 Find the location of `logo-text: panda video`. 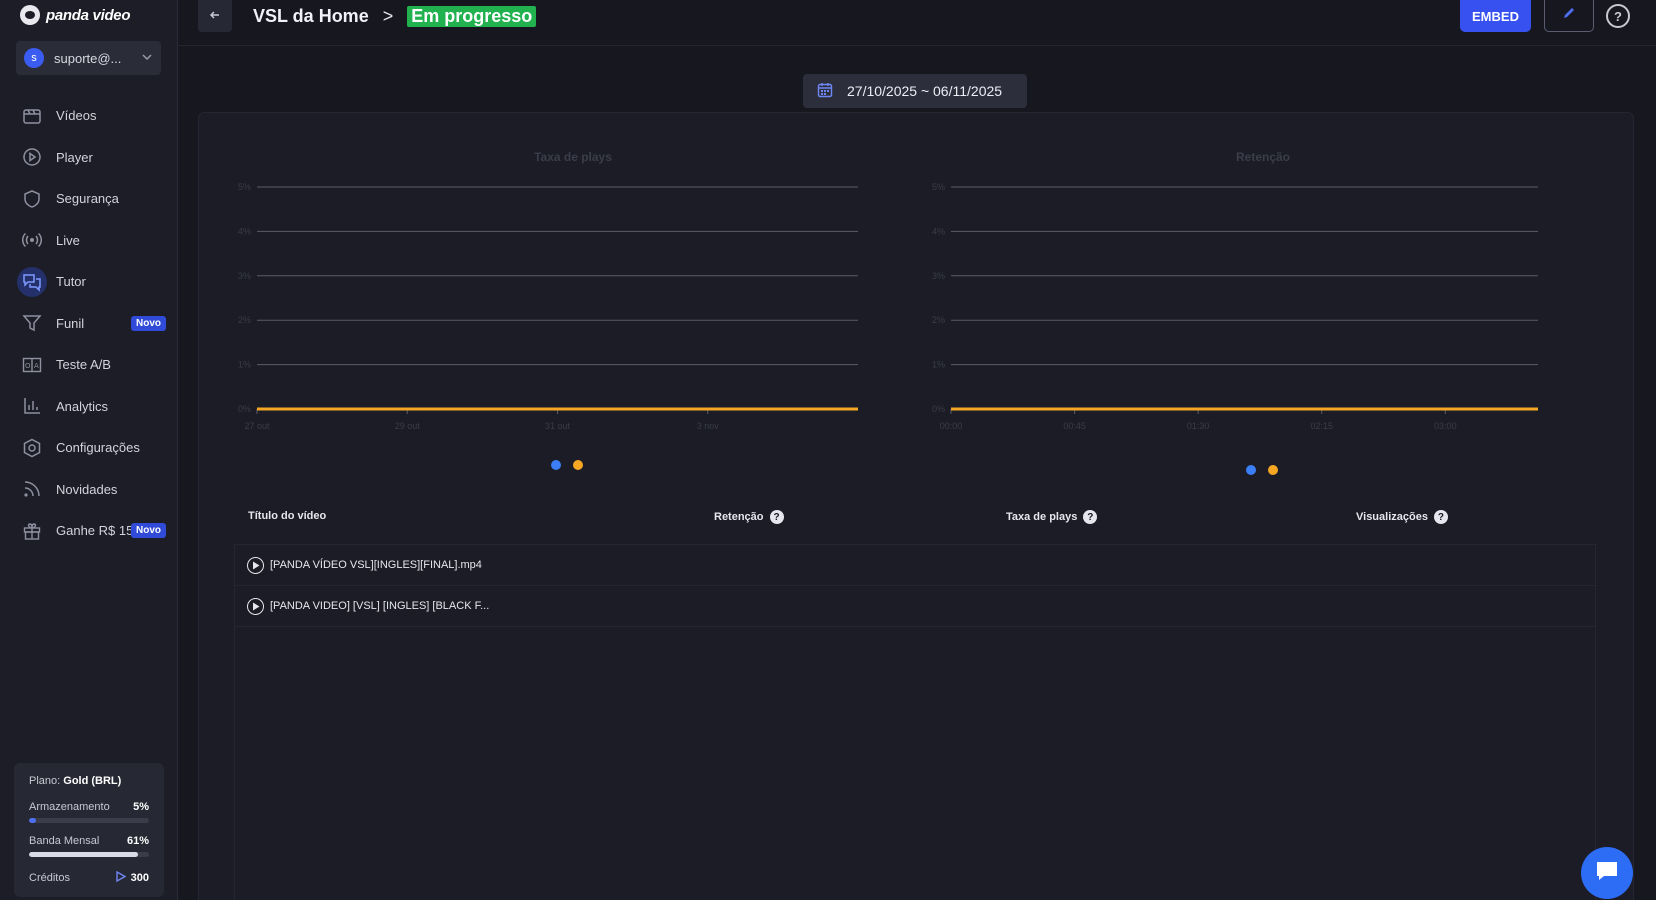

logo-text: panda video is located at coordinates (88, 15).